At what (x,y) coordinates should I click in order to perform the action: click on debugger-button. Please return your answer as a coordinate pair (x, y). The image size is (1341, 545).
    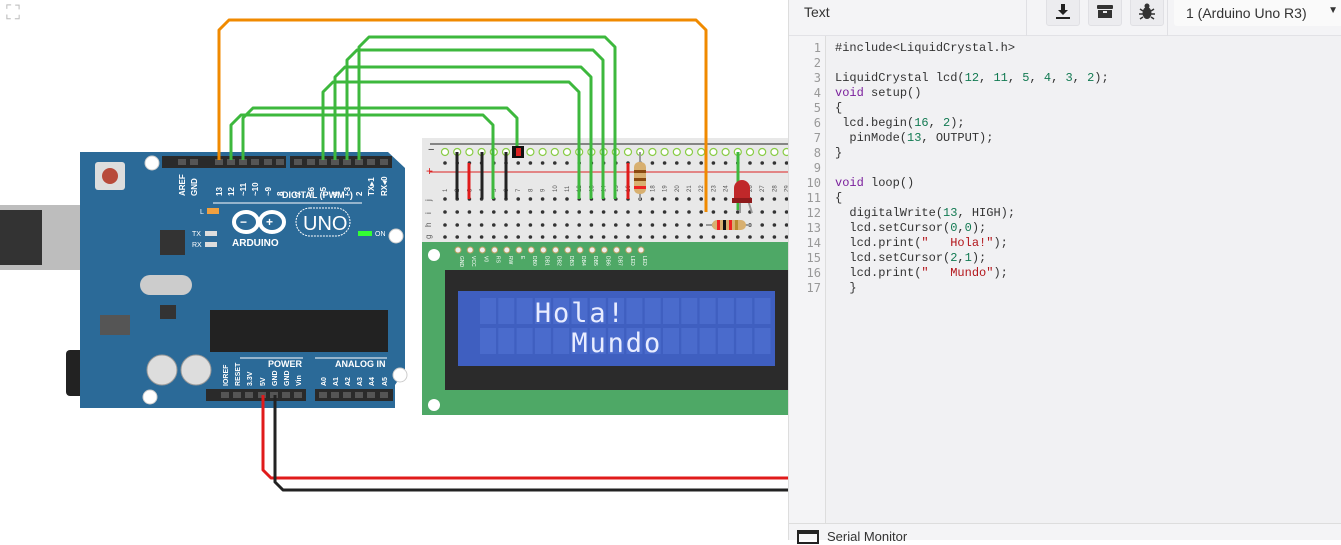
    Looking at the image, I should click on (1147, 13).